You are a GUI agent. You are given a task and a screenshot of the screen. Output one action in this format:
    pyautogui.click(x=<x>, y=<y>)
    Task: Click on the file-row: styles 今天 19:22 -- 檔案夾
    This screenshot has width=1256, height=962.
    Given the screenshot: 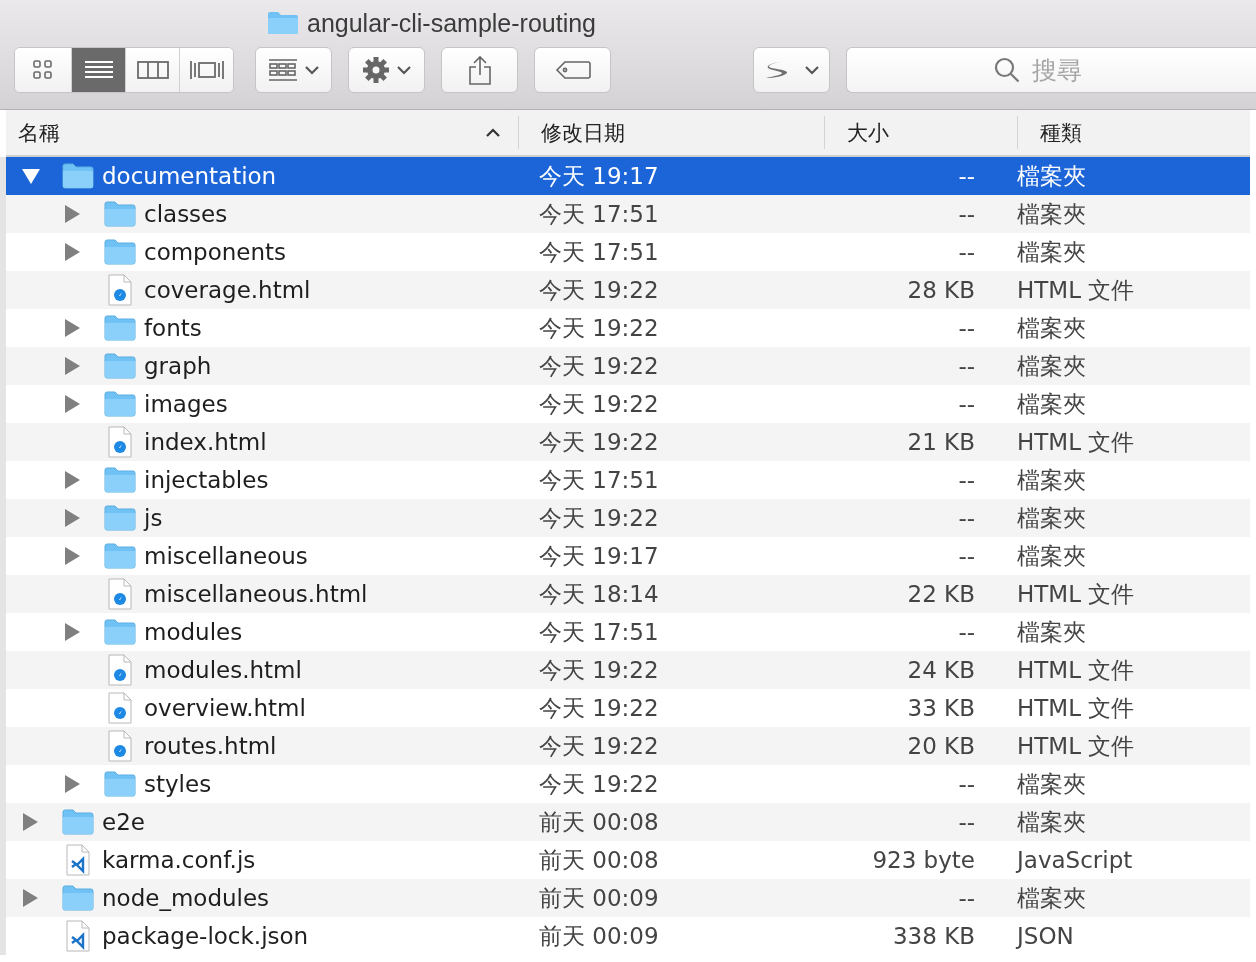 What is the action you would take?
    pyautogui.click(x=628, y=784)
    